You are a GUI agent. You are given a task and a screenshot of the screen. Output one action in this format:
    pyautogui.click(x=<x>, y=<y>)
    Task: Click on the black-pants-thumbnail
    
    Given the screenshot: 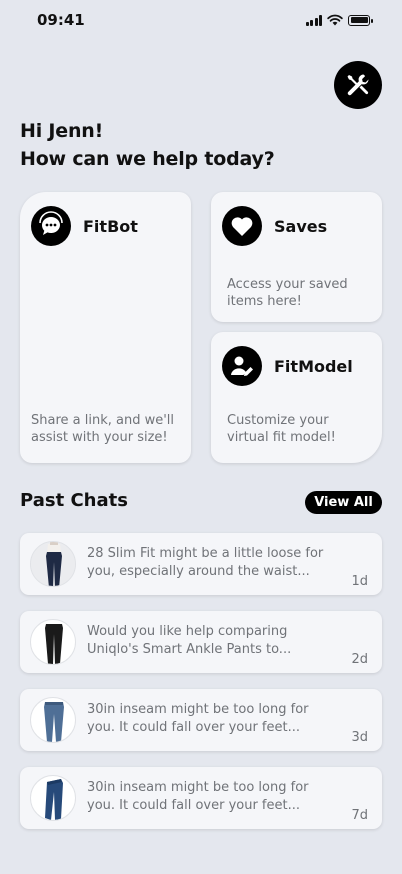 What is the action you would take?
    pyautogui.click(x=53, y=642)
    